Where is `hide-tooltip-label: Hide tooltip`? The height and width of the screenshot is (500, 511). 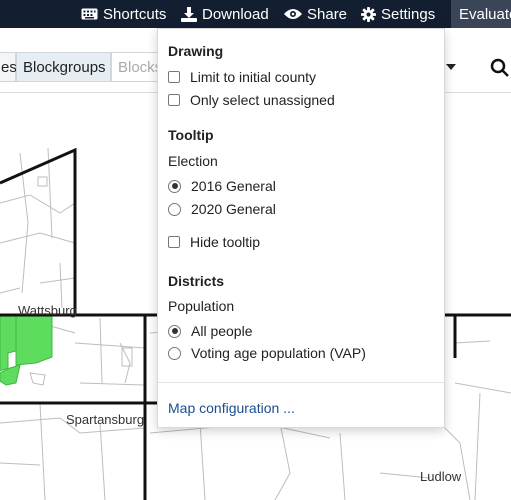
hide-tooltip-label: Hide tooltip is located at coordinates (225, 242).